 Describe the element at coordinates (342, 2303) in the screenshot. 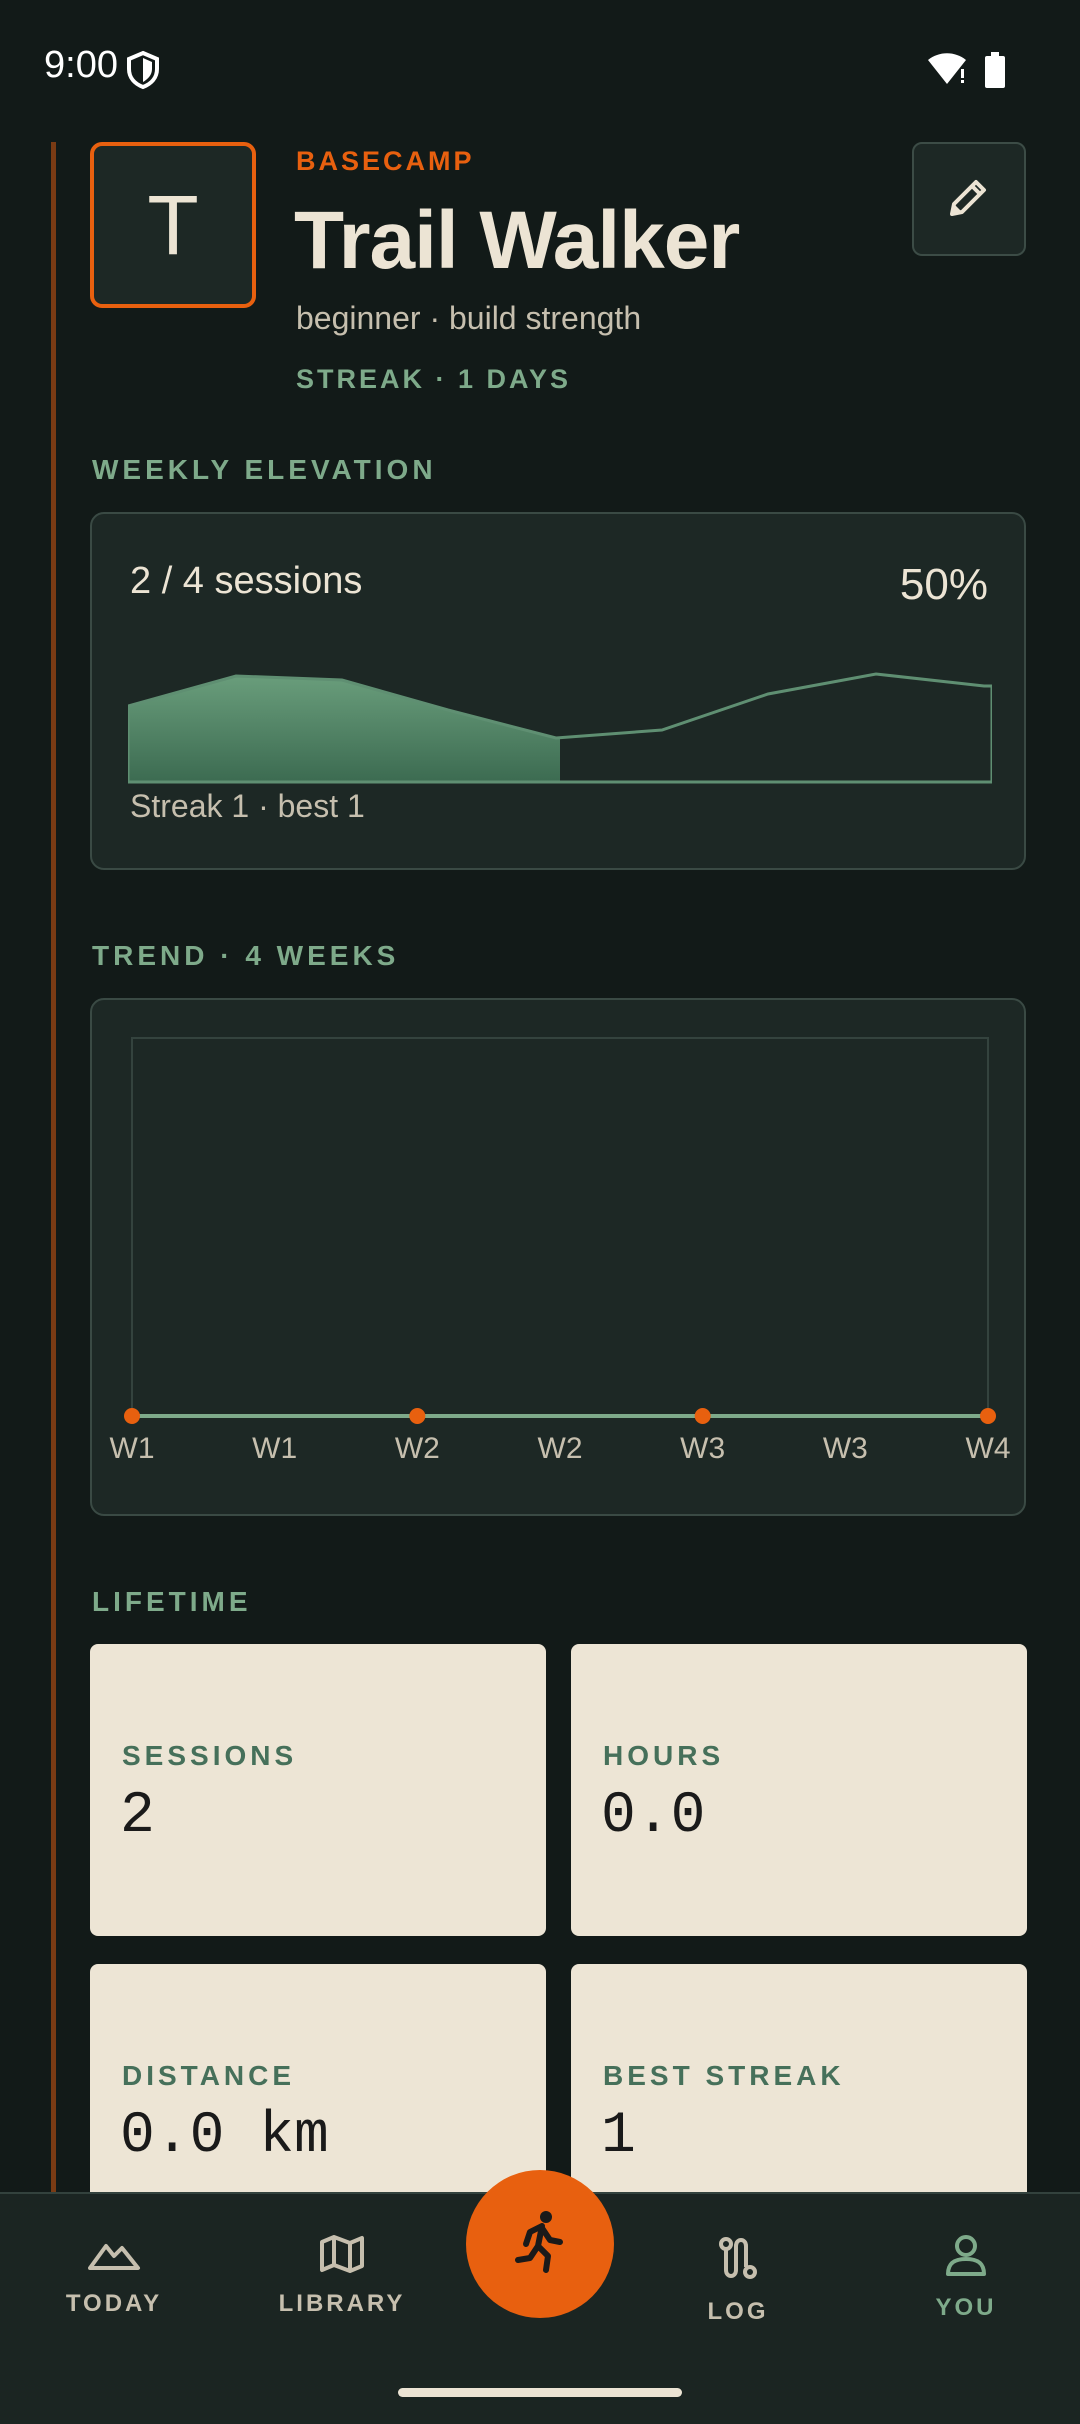

I see `nav-label: LIBRARY` at that location.